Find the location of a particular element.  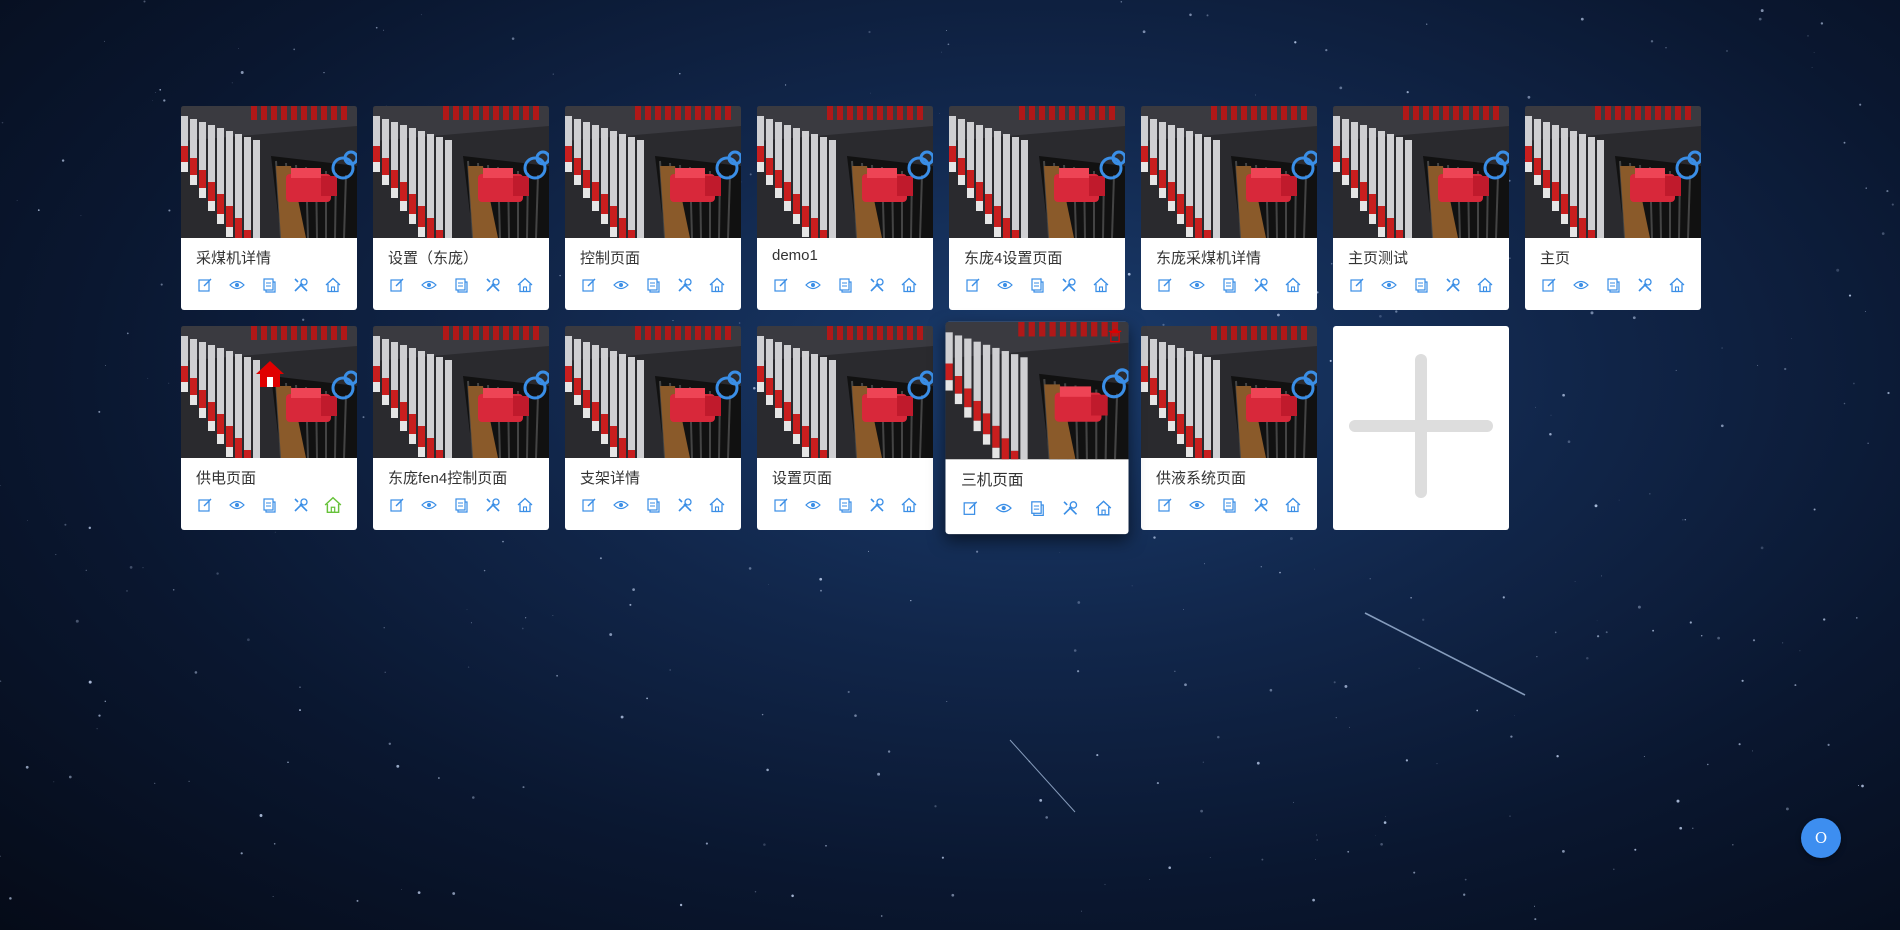

page-card: 东庞4设置页面 is located at coordinates (1037, 208).